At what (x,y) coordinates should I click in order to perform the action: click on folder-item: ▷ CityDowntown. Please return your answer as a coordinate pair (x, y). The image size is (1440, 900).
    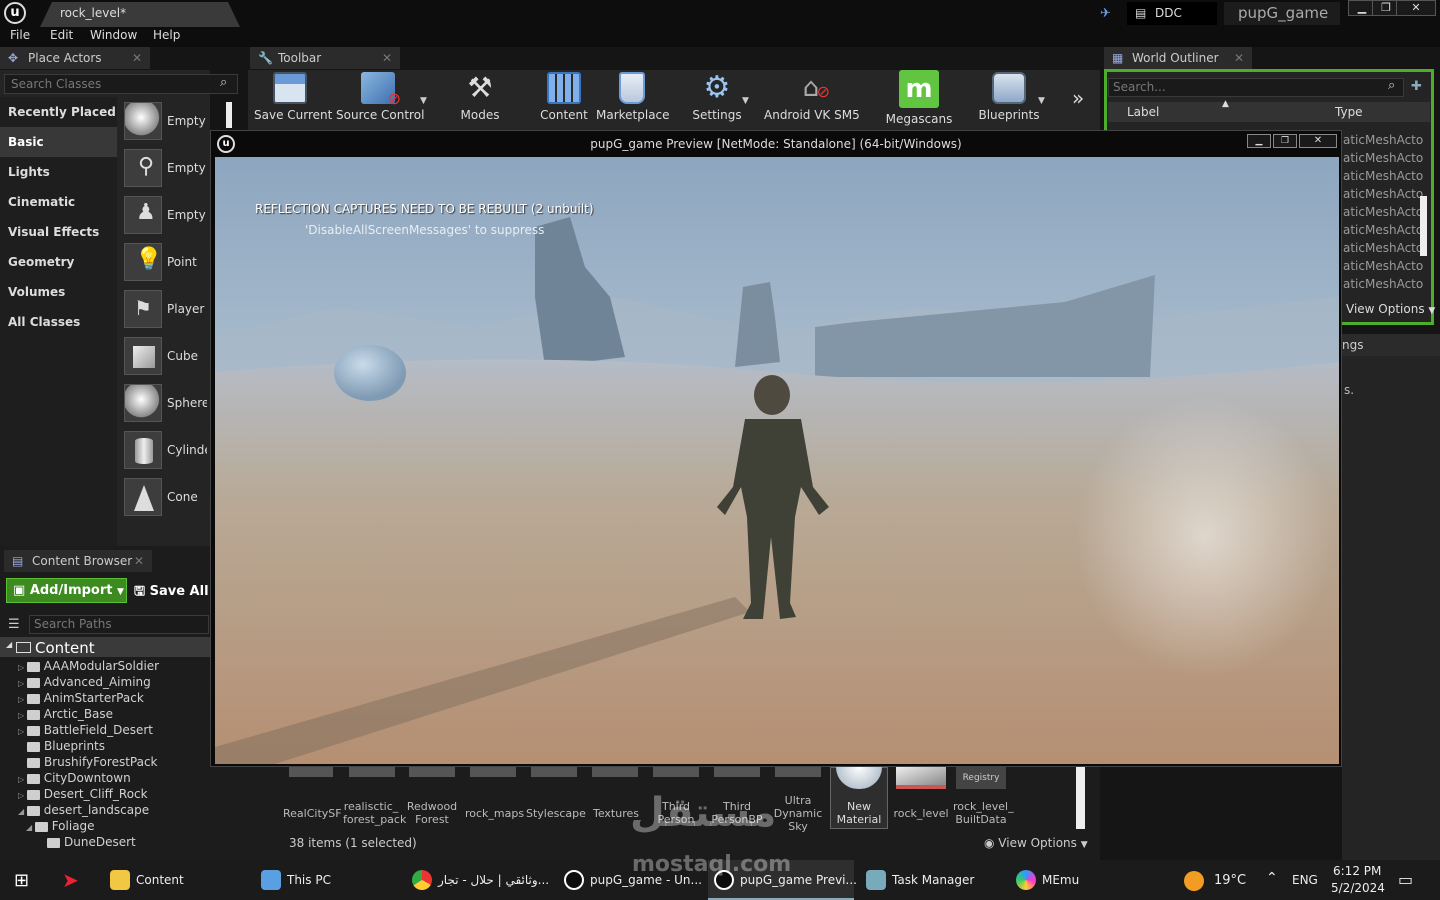
    Looking at the image, I should click on (74, 779).